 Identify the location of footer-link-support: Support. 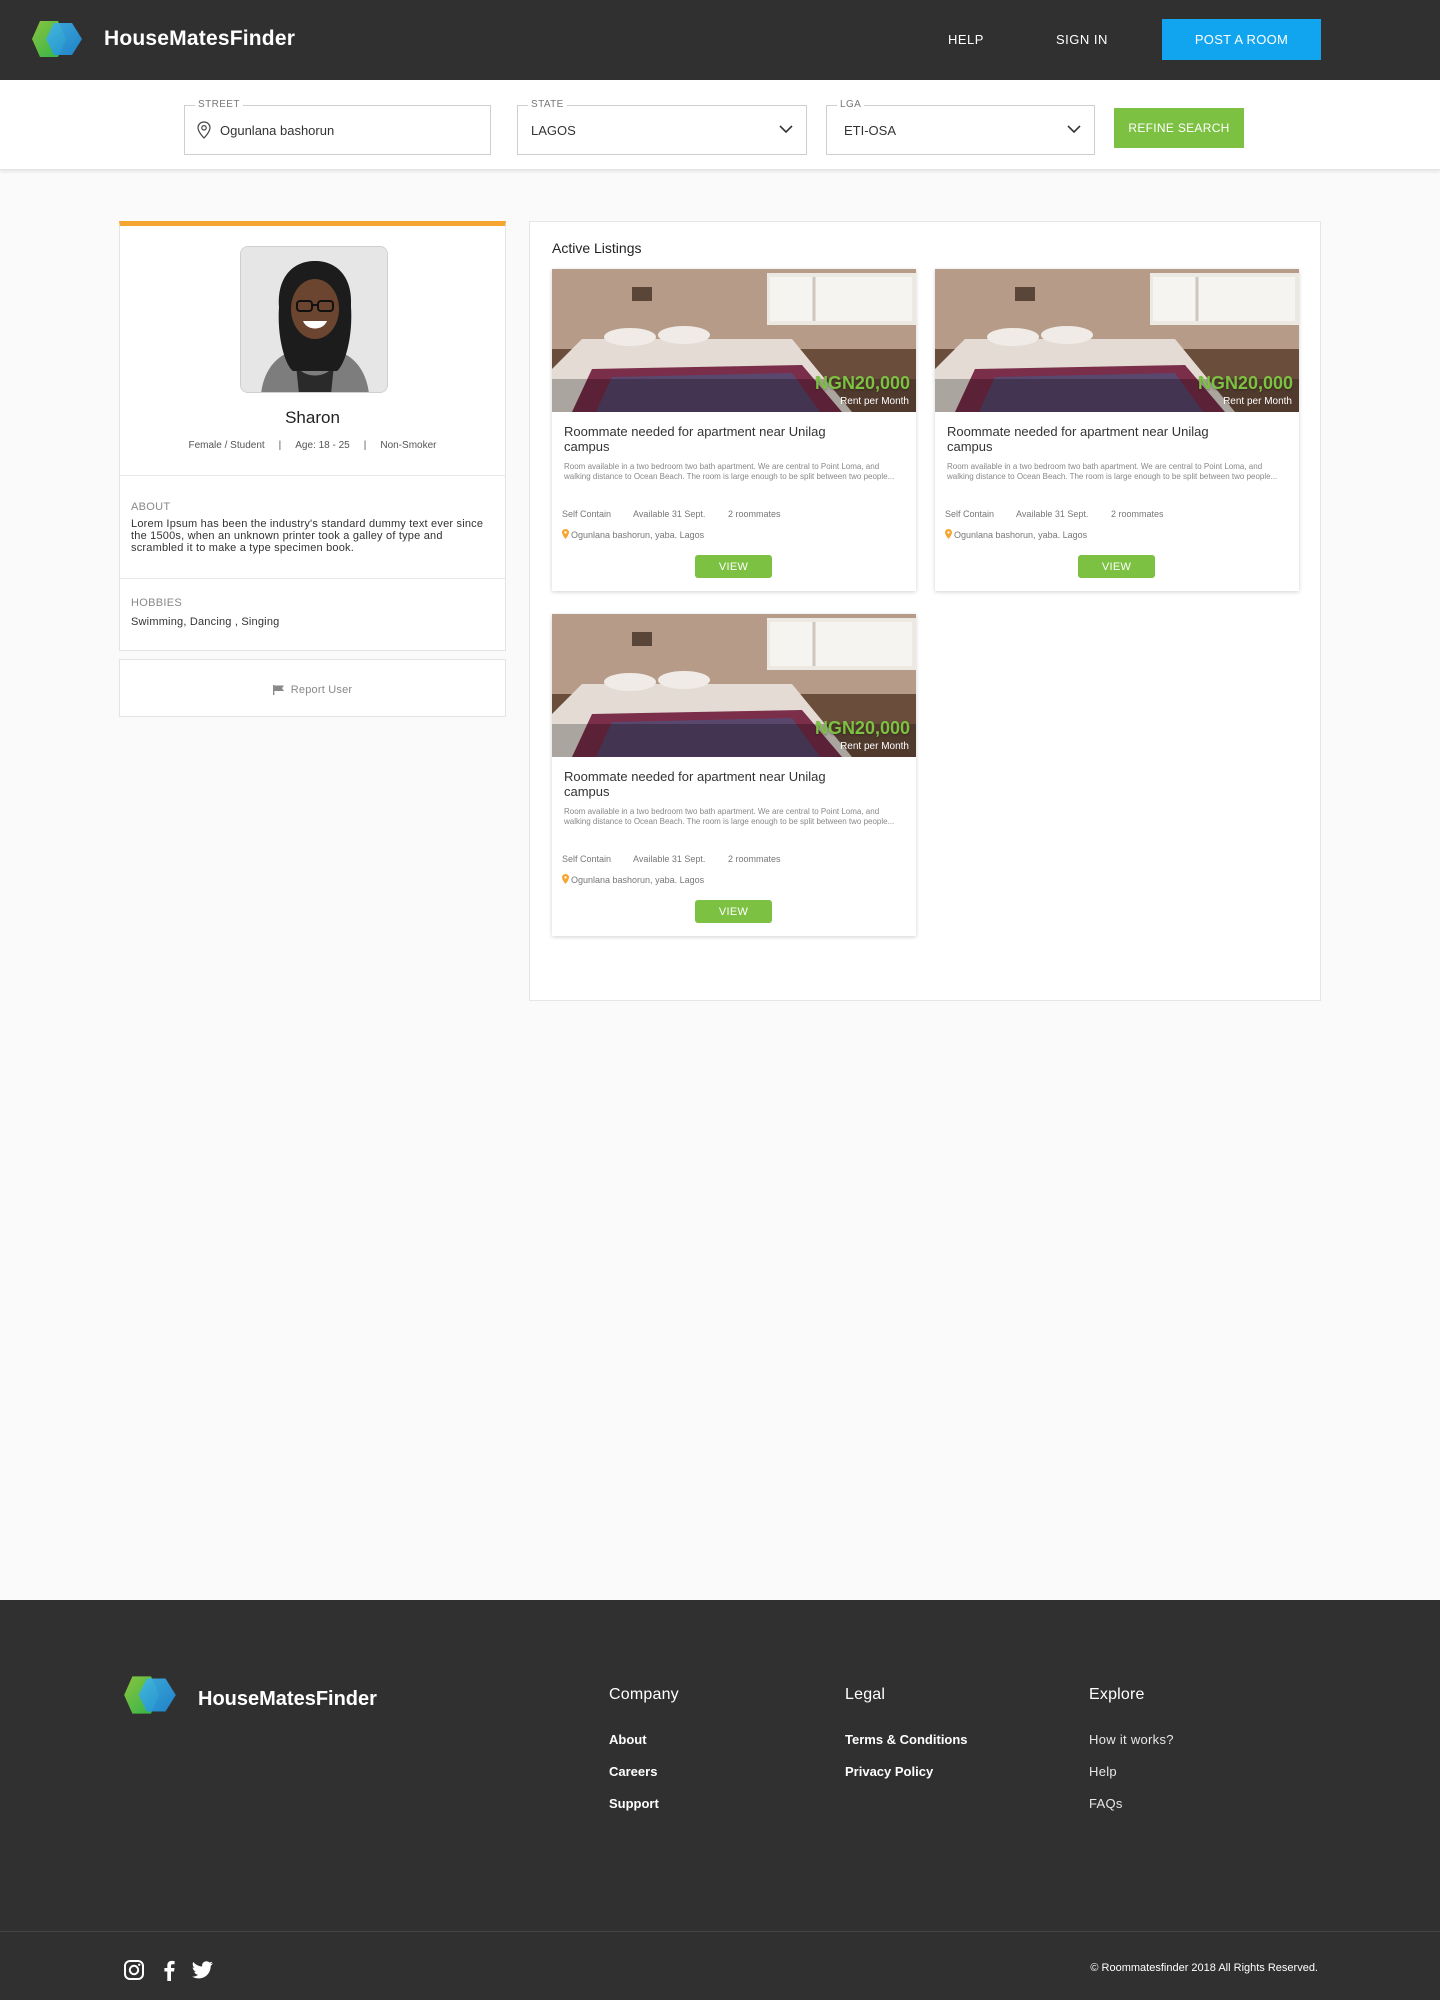
(644, 1803).